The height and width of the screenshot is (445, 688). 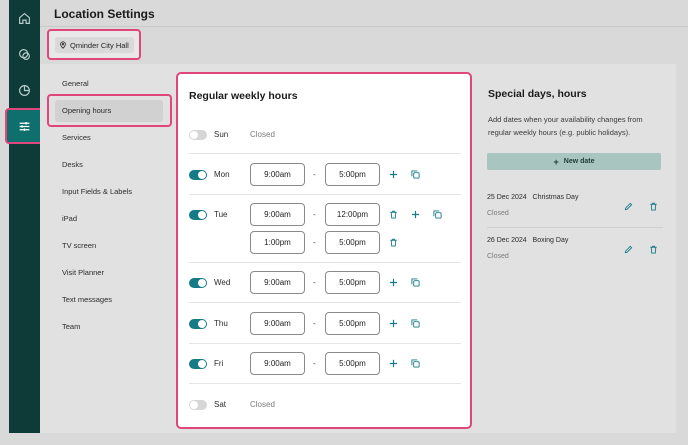 I want to click on day-label: Sun, so click(x=221, y=134).